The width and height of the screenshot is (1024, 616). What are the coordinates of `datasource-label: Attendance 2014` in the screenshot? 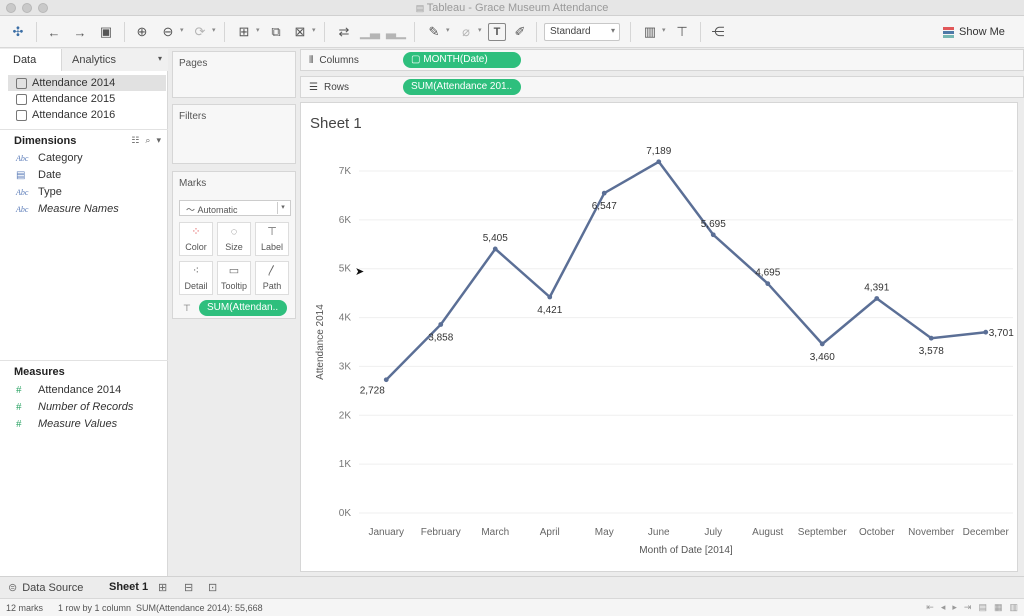 It's located at (74, 83).